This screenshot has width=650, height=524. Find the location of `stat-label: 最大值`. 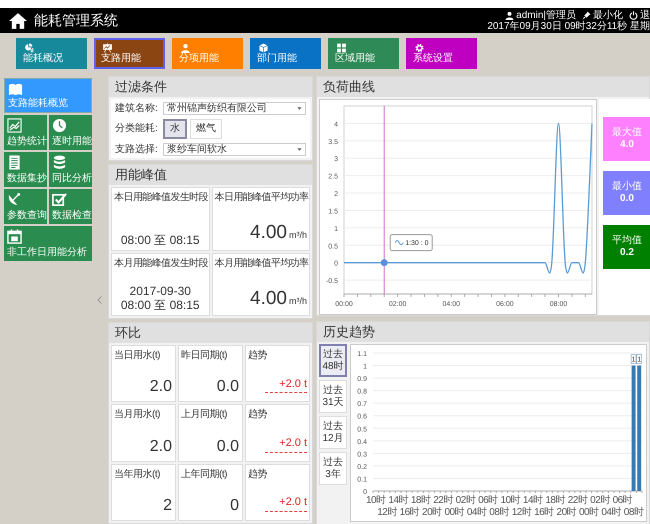

stat-label: 最大值 is located at coordinates (627, 133).